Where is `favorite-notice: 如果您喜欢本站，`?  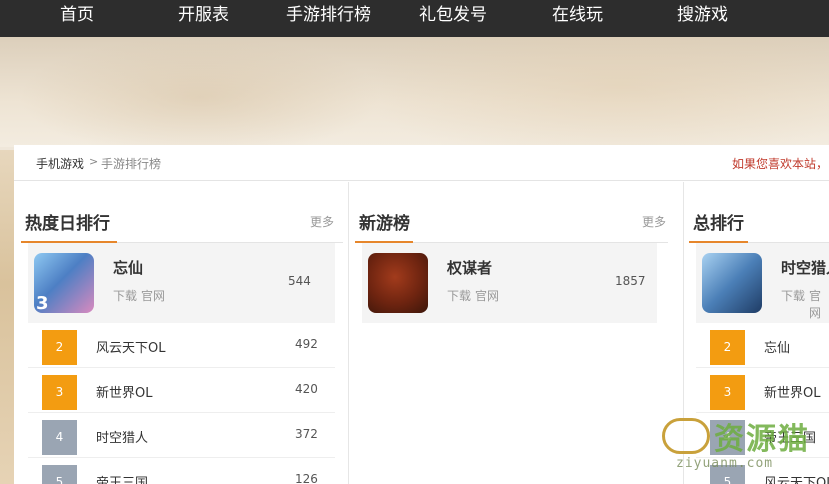
favorite-notice: 如果您喜欢本站， is located at coordinates (780, 163).